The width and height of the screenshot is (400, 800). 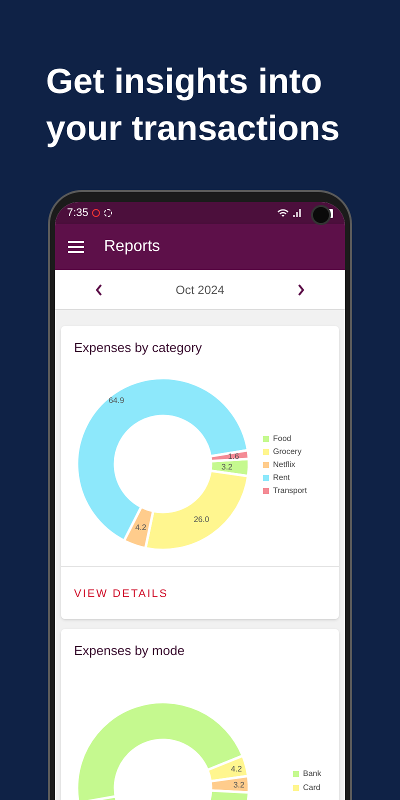 I want to click on slice-value-label: 64.9, so click(x=116, y=400).